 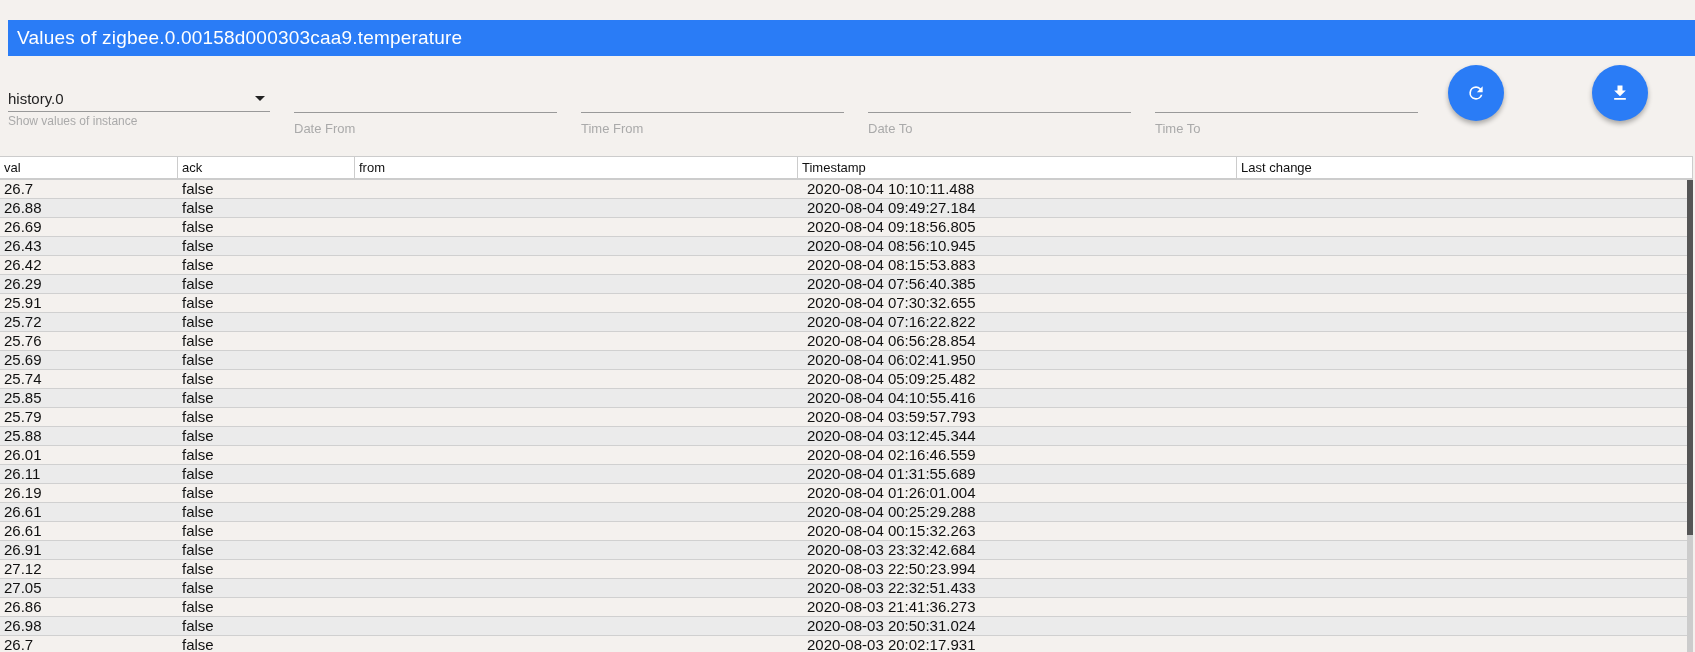 What do you see at coordinates (1465, 167) in the screenshot?
I see `column-header: Last change` at bounding box center [1465, 167].